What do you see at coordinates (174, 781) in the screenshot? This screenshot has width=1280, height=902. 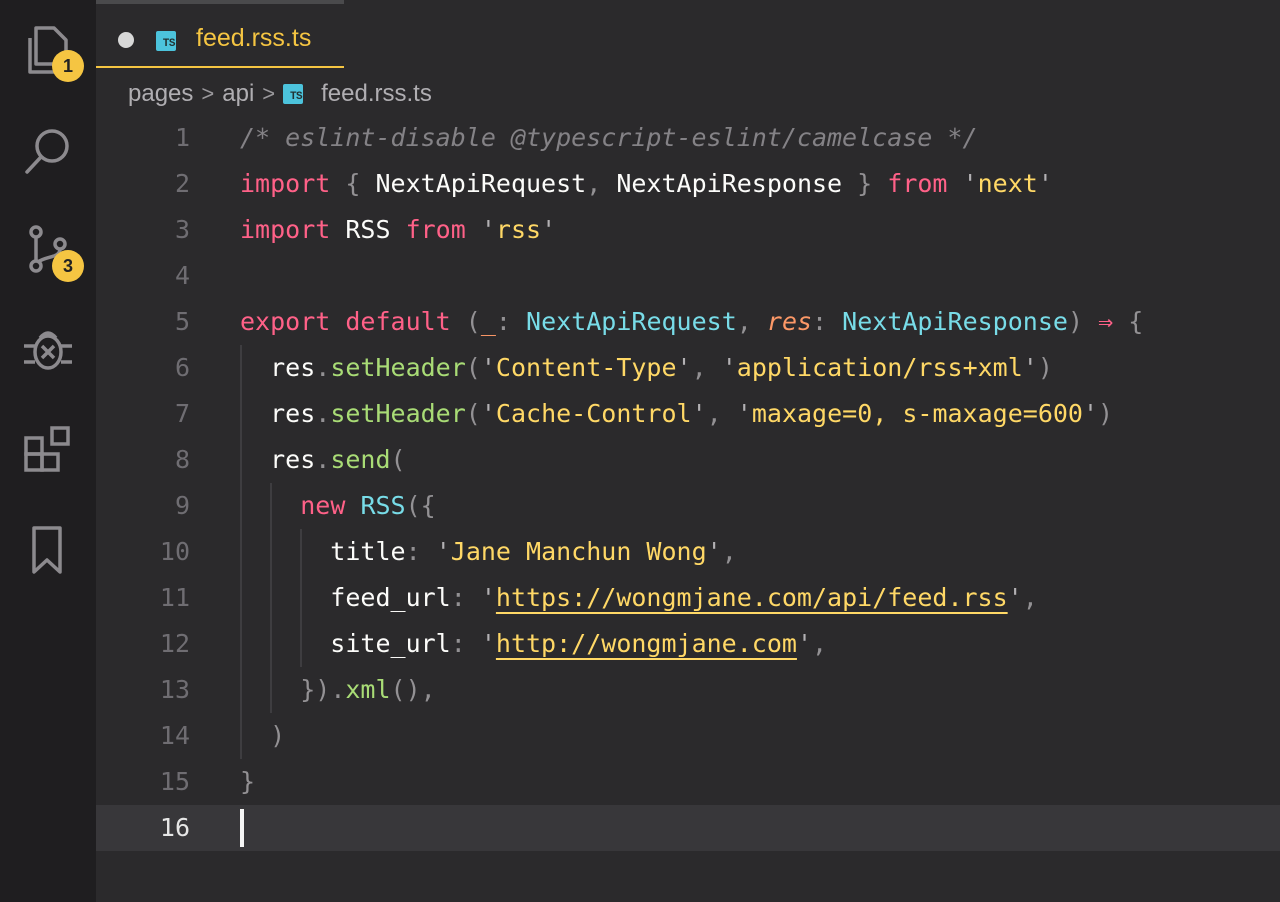 I see `line-number: 15` at bounding box center [174, 781].